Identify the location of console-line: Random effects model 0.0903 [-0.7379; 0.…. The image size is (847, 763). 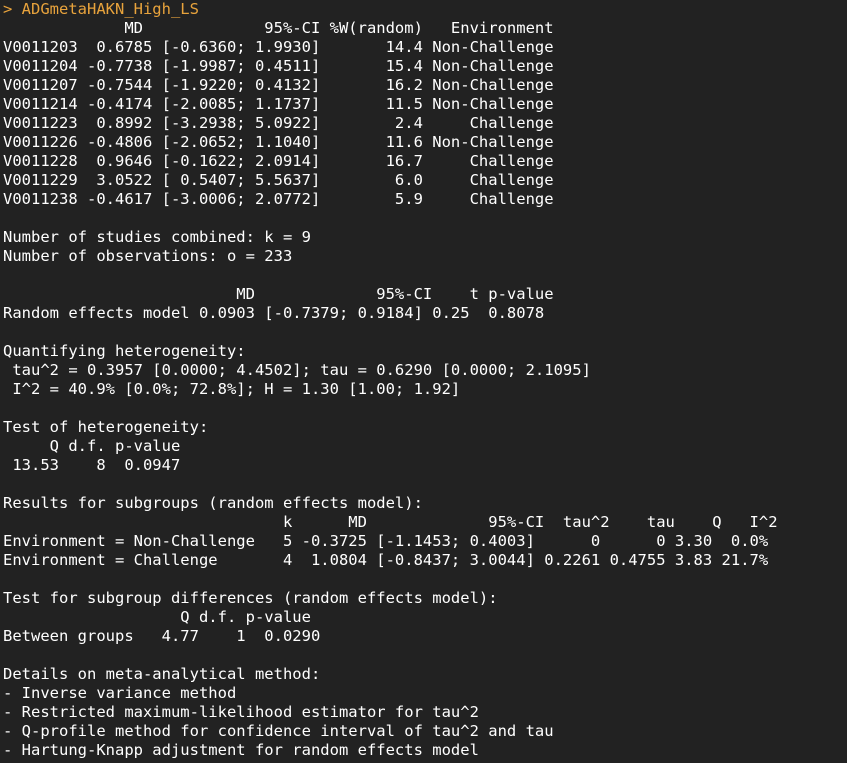
(274, 313).